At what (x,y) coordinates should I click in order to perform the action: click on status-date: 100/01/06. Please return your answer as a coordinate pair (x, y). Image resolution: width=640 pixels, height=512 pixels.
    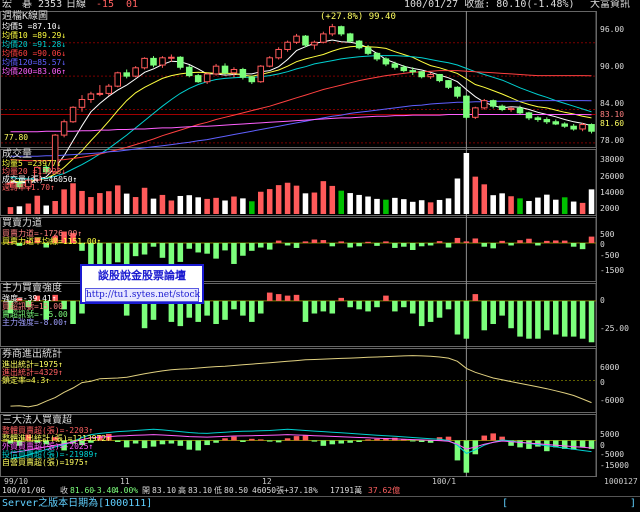
    Looking at the image, I should click on (24, 490).